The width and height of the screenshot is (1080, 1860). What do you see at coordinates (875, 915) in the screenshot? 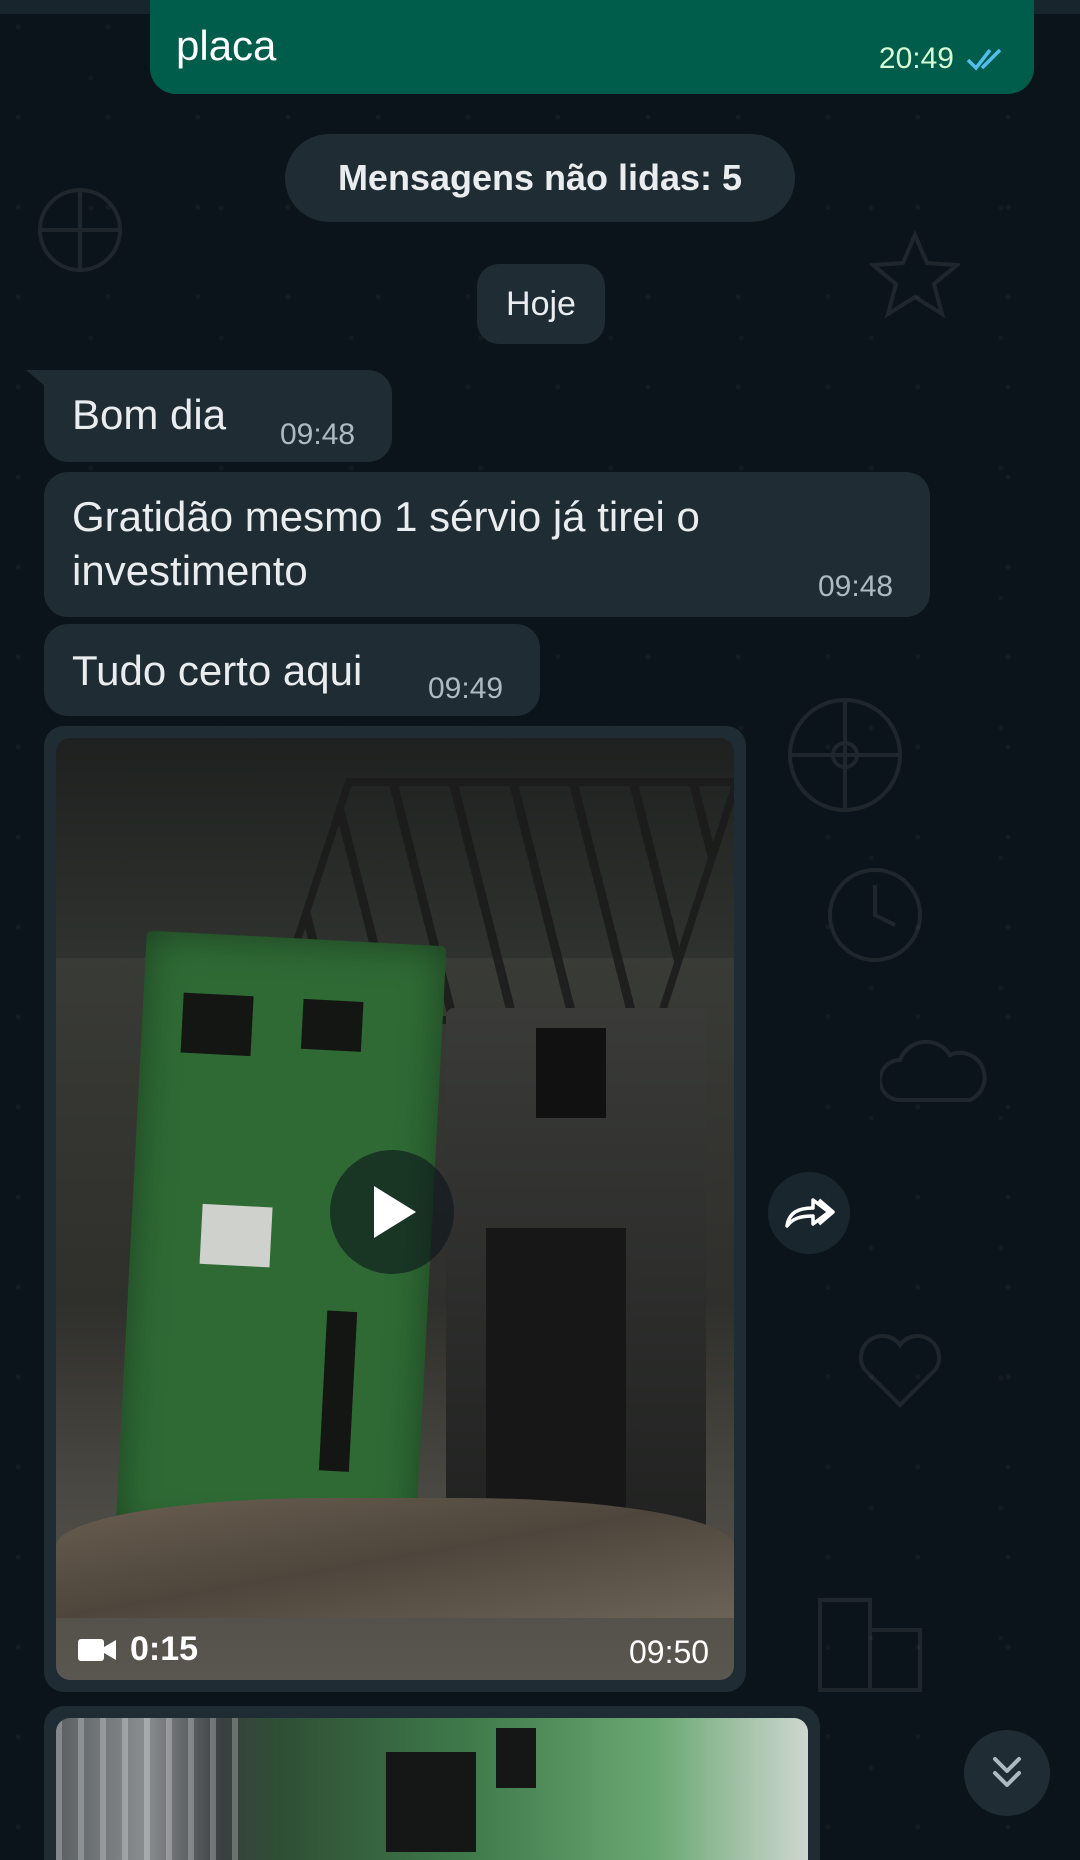
I see `doodle-clock-icon` at bounding box center [875, 915].